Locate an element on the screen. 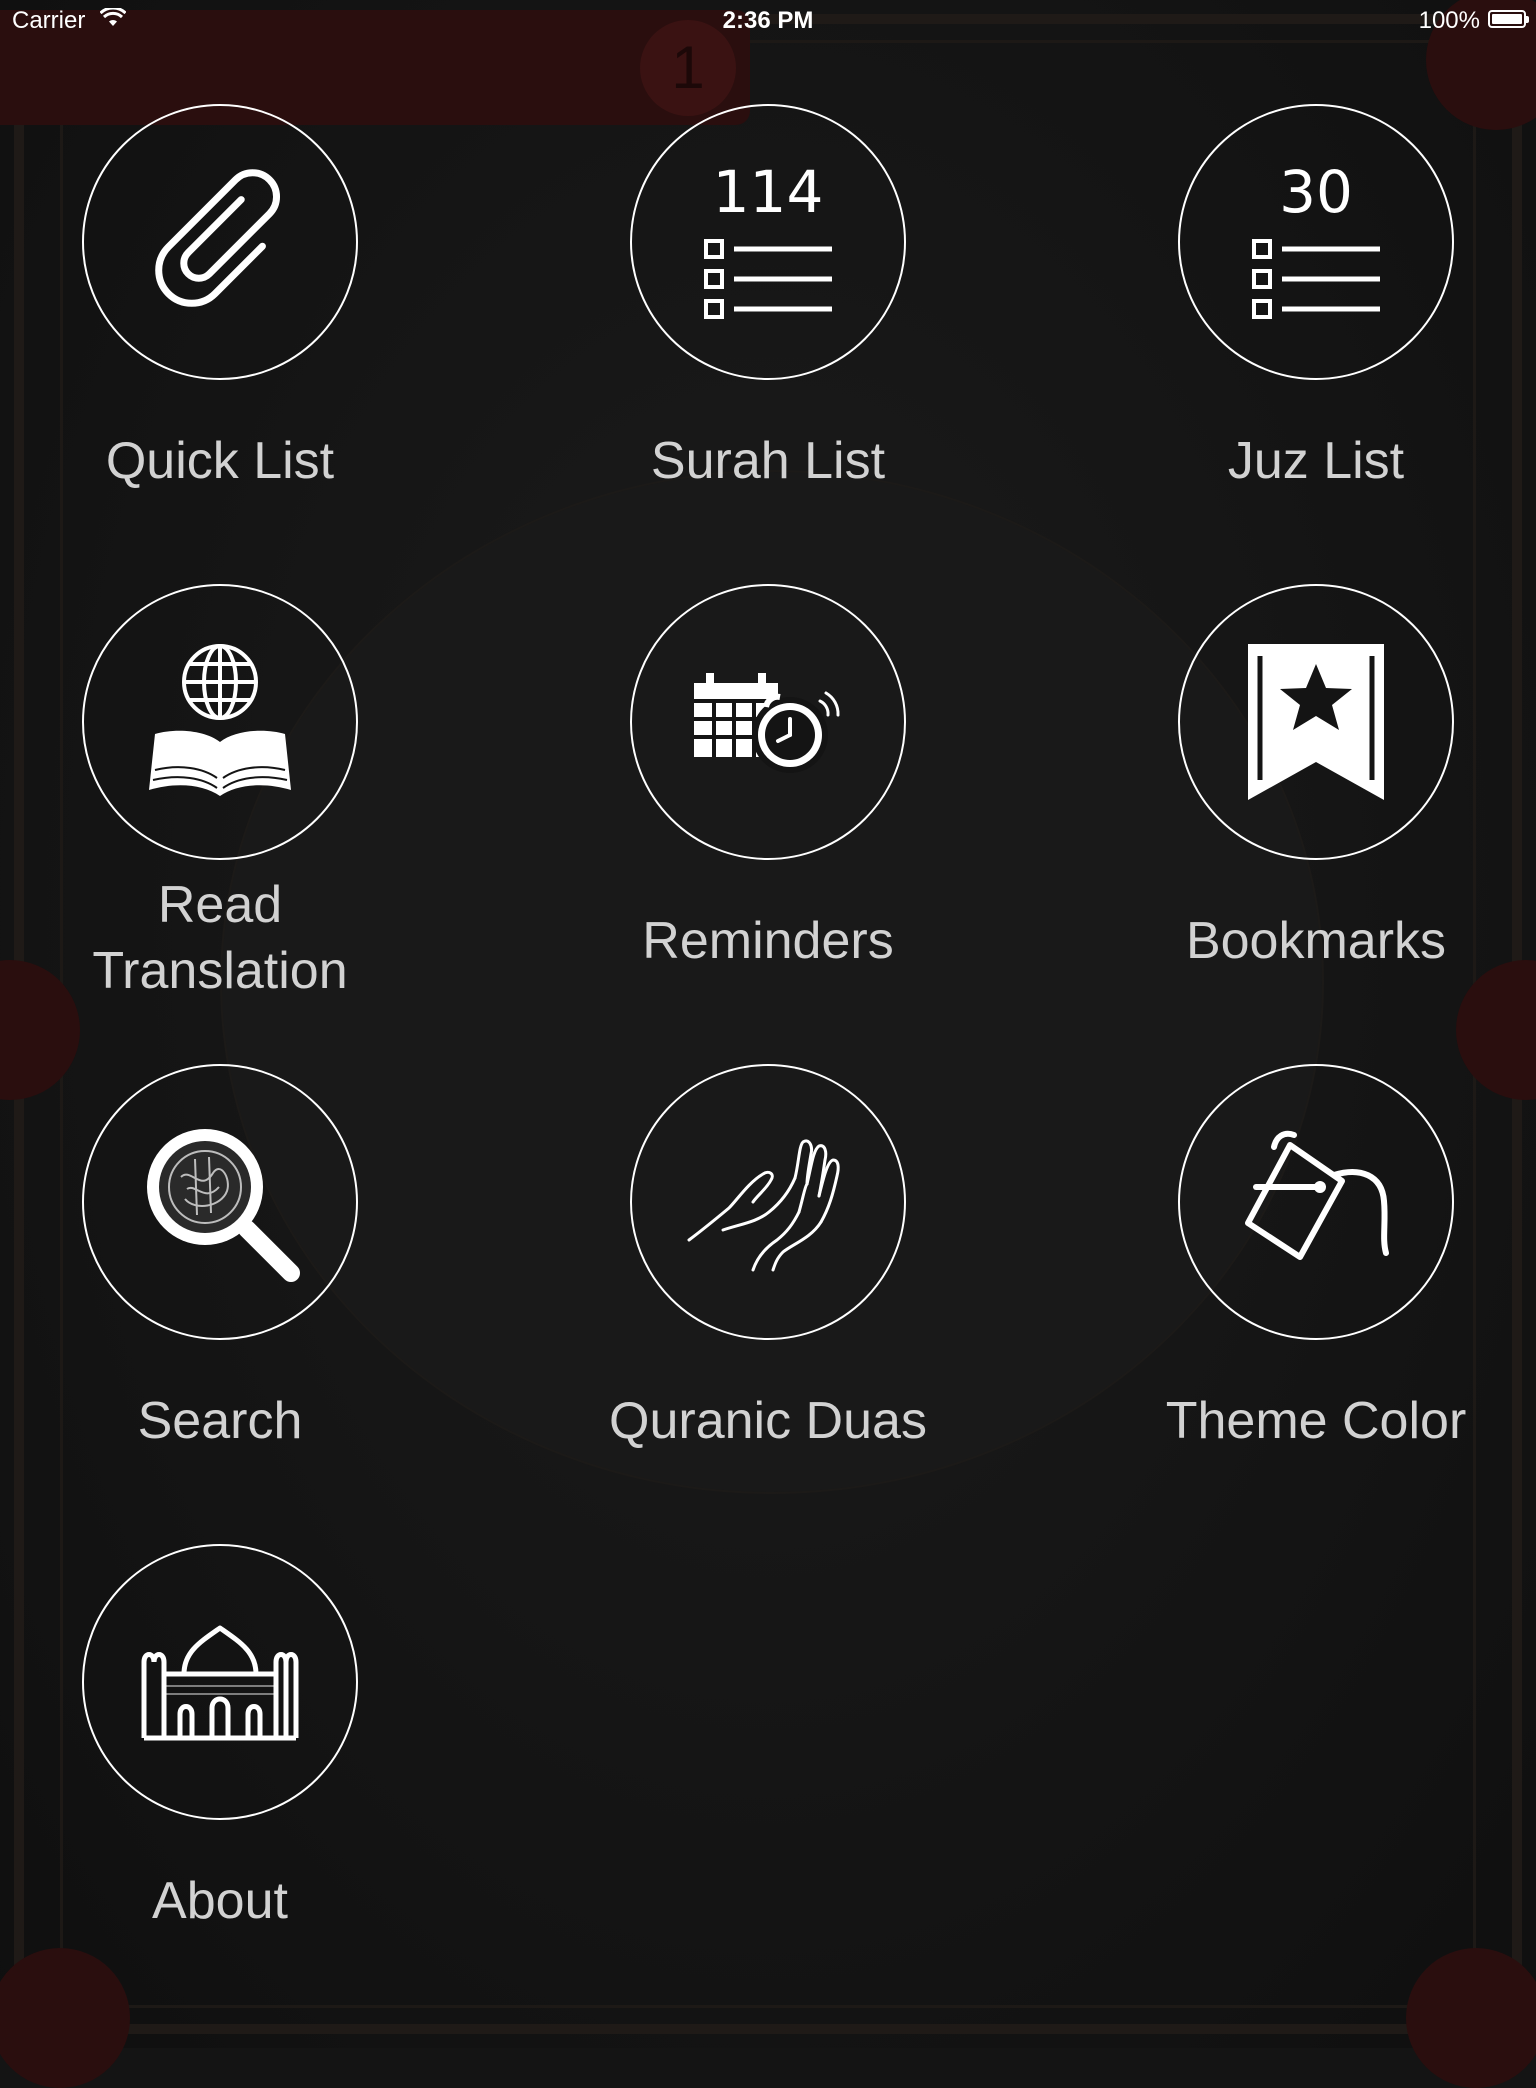 The height and width of the screenshot is (2088, 1536). search-circle is located at coordinates (220, 1202).